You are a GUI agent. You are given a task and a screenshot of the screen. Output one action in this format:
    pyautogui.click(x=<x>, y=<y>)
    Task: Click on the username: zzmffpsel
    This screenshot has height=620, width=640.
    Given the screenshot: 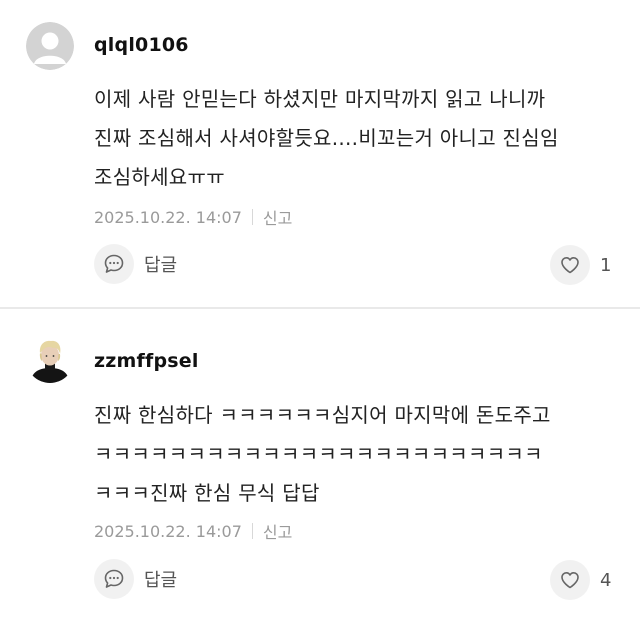 What is the action you would take?
    pyautogui.click(x=146, y=361)
    